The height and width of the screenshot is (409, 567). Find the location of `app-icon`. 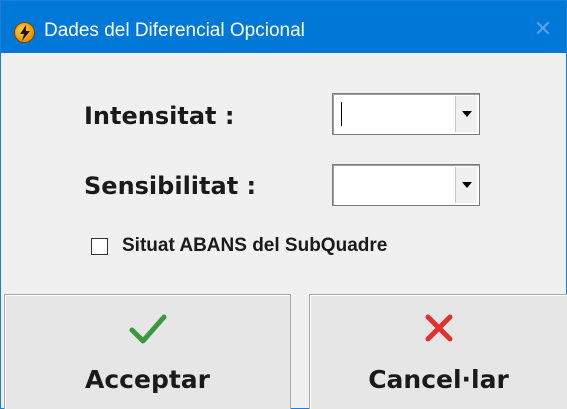

app-icon is located at coordinates (24, 32).